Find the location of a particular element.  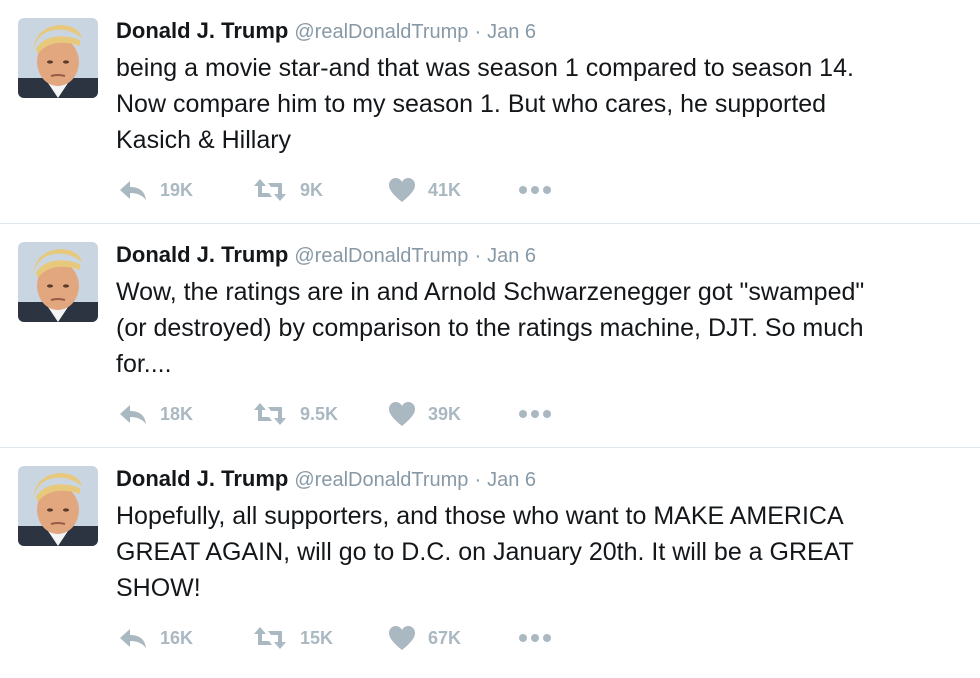

reply-count: 16K is located at coordinates (177, 637).